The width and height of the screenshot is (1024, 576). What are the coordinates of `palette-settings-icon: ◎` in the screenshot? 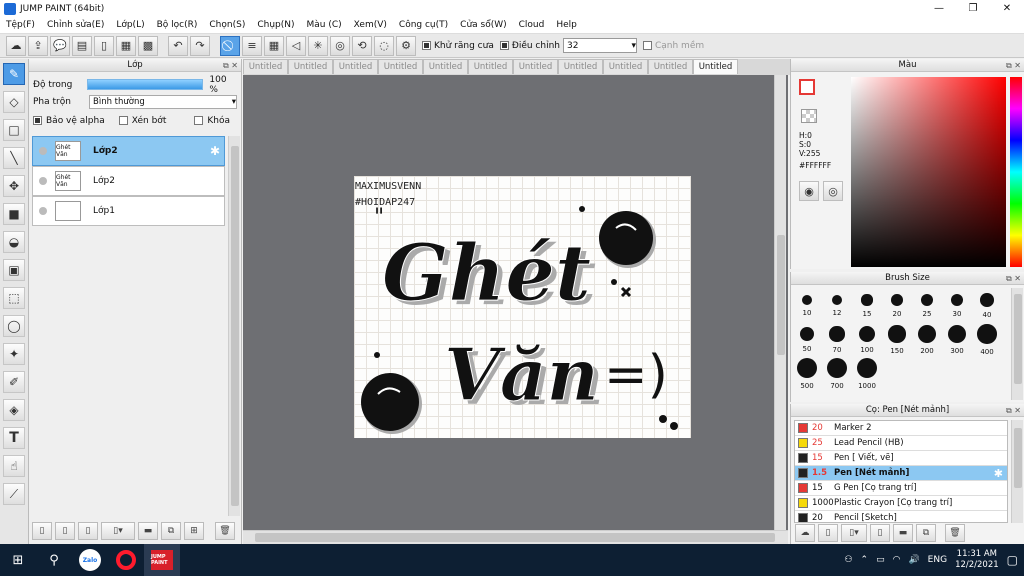 It's located at (833, 191).